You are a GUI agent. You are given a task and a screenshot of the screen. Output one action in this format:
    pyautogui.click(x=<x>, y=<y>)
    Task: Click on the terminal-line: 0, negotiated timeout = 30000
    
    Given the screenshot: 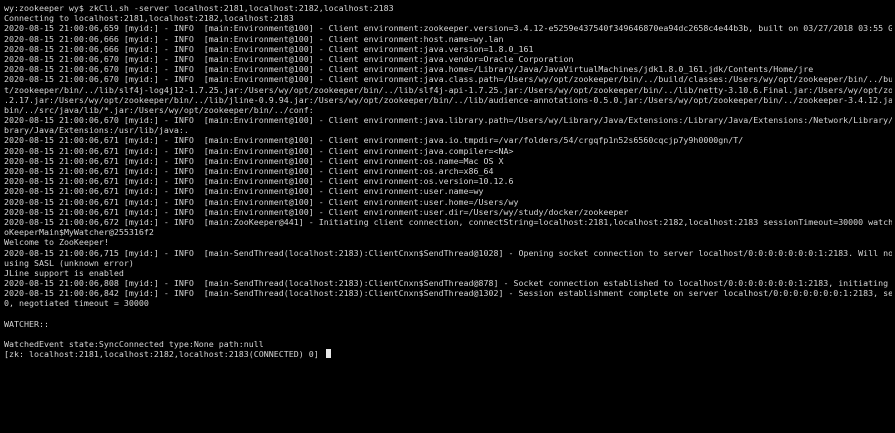 What is the action you would take?
    pyautogui.click(x=76, y=303)
    